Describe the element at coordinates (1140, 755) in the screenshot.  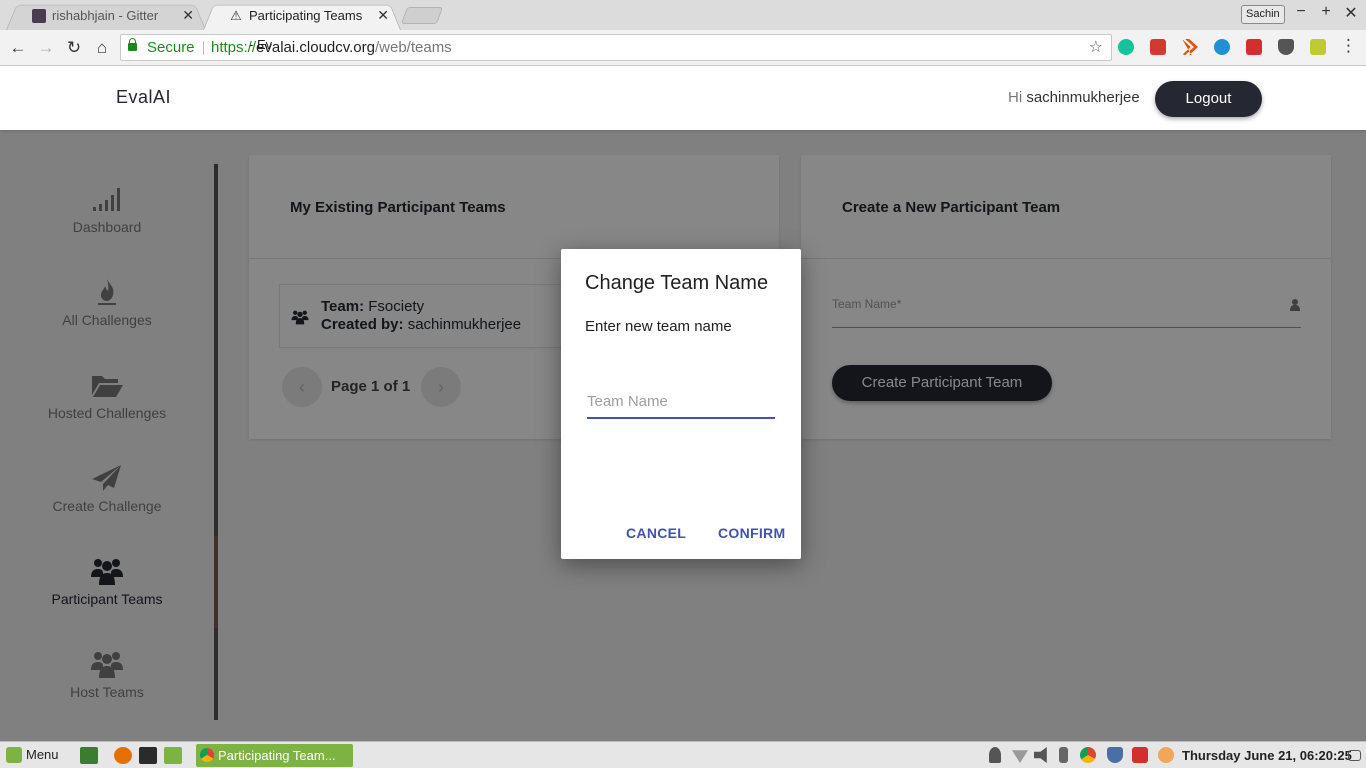
I see `error-tray-icon` at that location.